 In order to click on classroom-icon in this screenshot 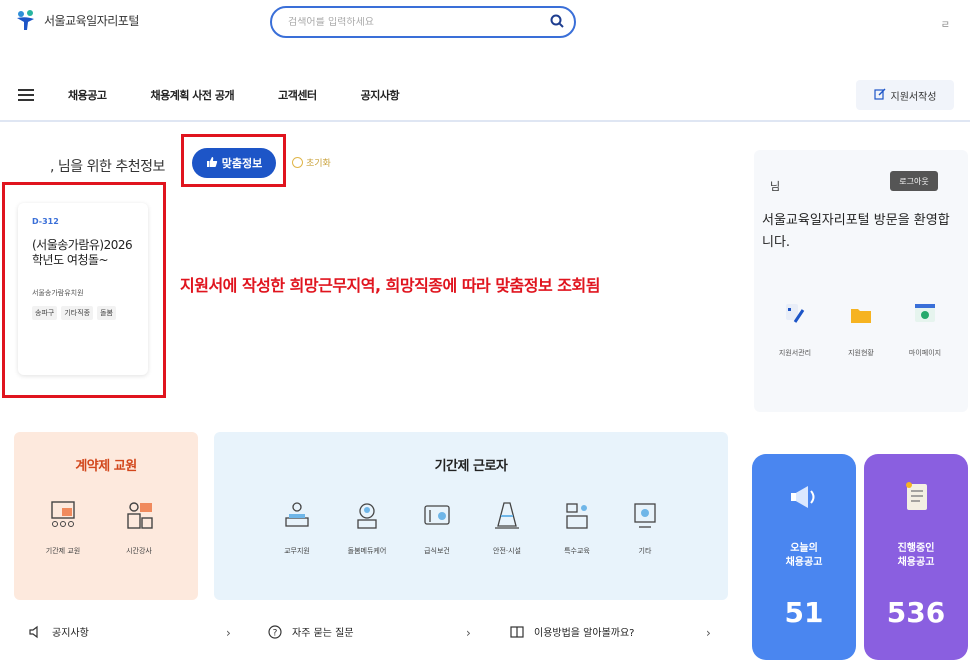, I will do `click(63, 516)`.